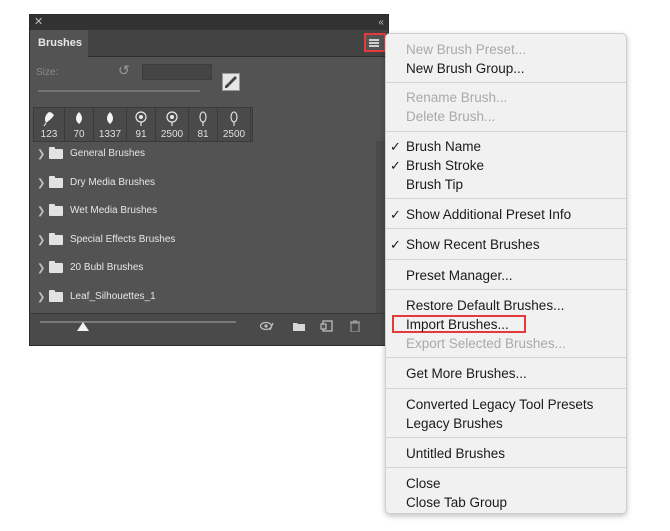  What do you see at coordinates (47, 72) in the screenshot?
I see `size-label: Size:` at bounding box center [47, 72].